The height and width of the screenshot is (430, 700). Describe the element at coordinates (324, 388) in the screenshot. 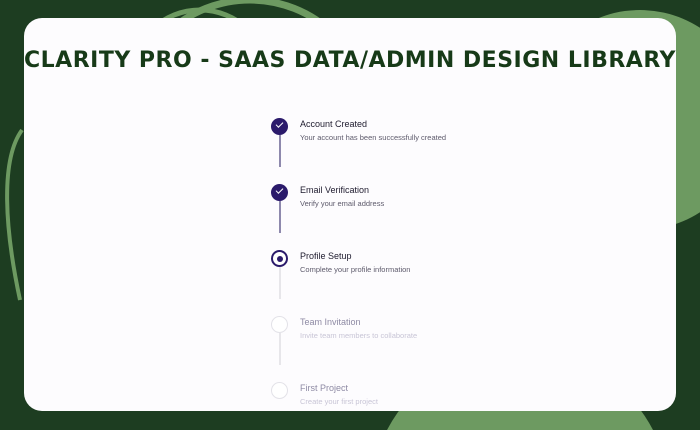

I see `step-label: First Project` at that location.